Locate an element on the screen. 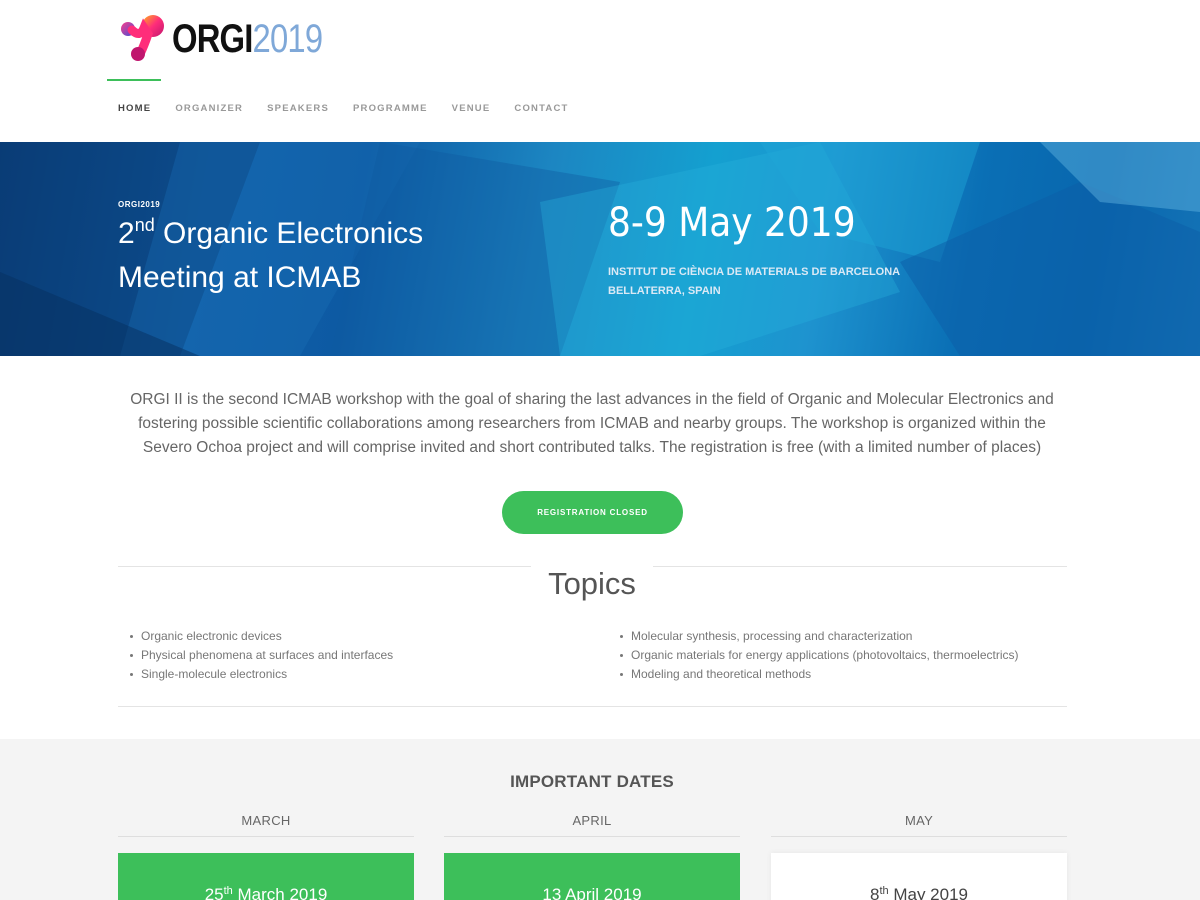  logo-mark-icon is located at coordinates (143, 39).